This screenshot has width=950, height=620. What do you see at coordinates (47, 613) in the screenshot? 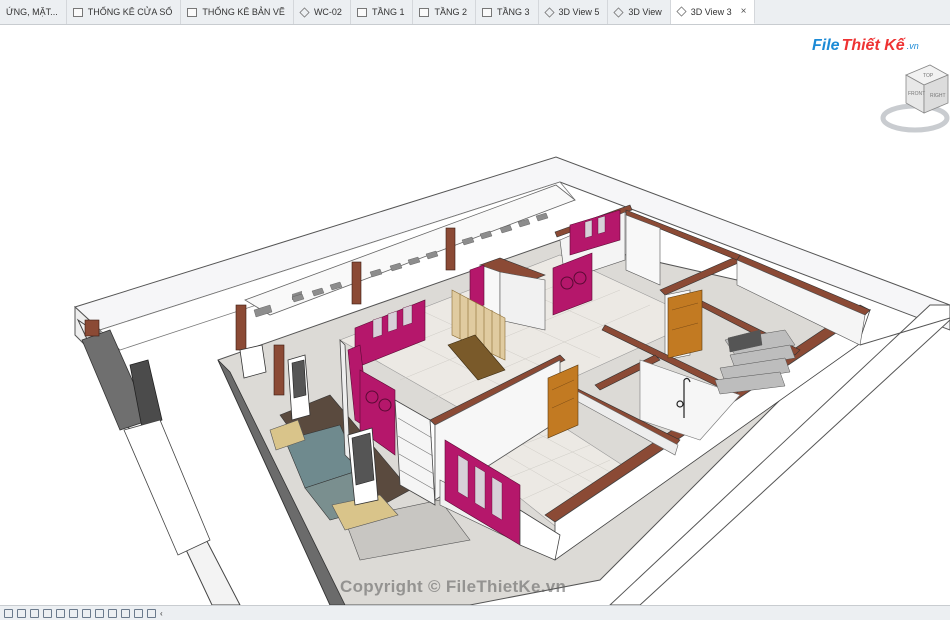
I see `sun-path-icon` at bounding box center [47, 613].